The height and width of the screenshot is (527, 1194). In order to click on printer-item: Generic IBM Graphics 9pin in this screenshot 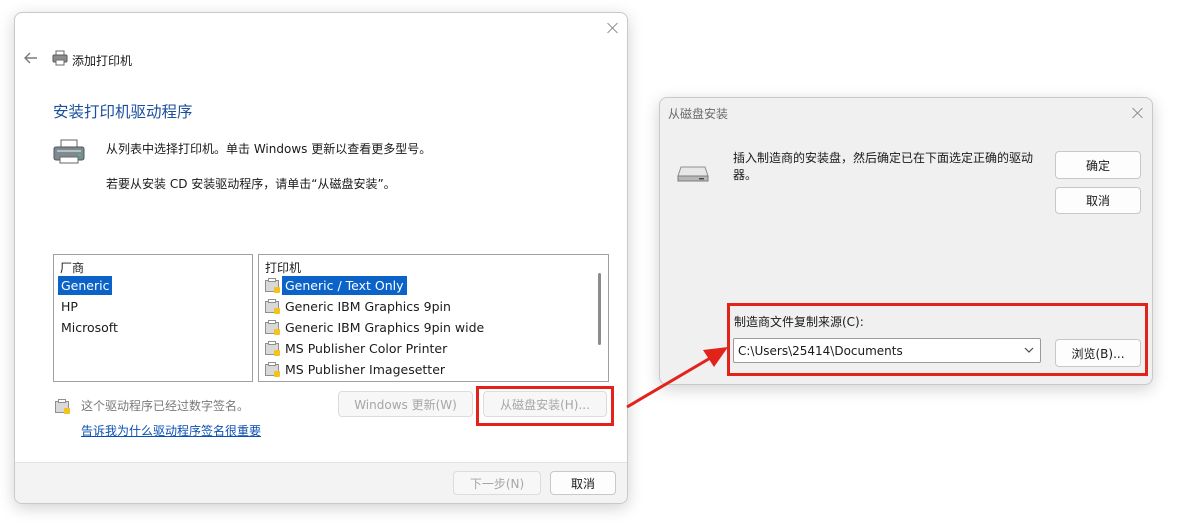, I will do `click(436, 306)`.